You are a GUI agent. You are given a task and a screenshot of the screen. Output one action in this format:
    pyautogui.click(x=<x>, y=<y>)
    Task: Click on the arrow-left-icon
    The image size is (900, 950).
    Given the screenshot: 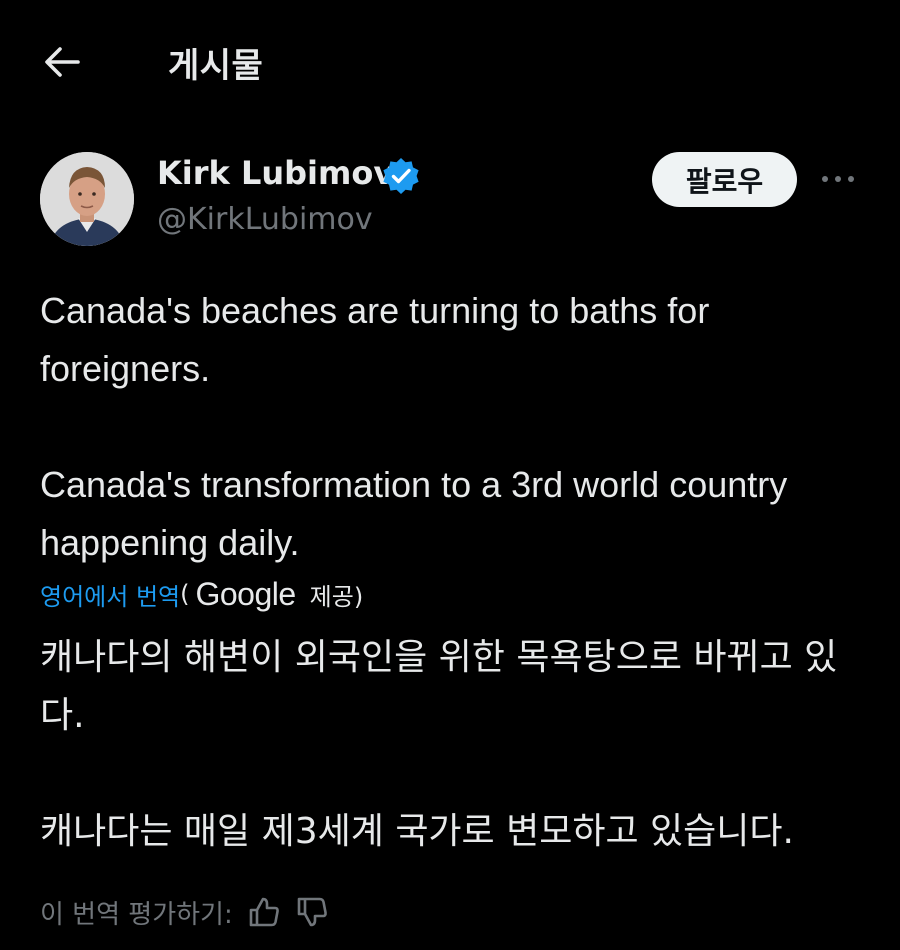 What is the action you would take?
    pyautogui.click(x=62, y=62)
    